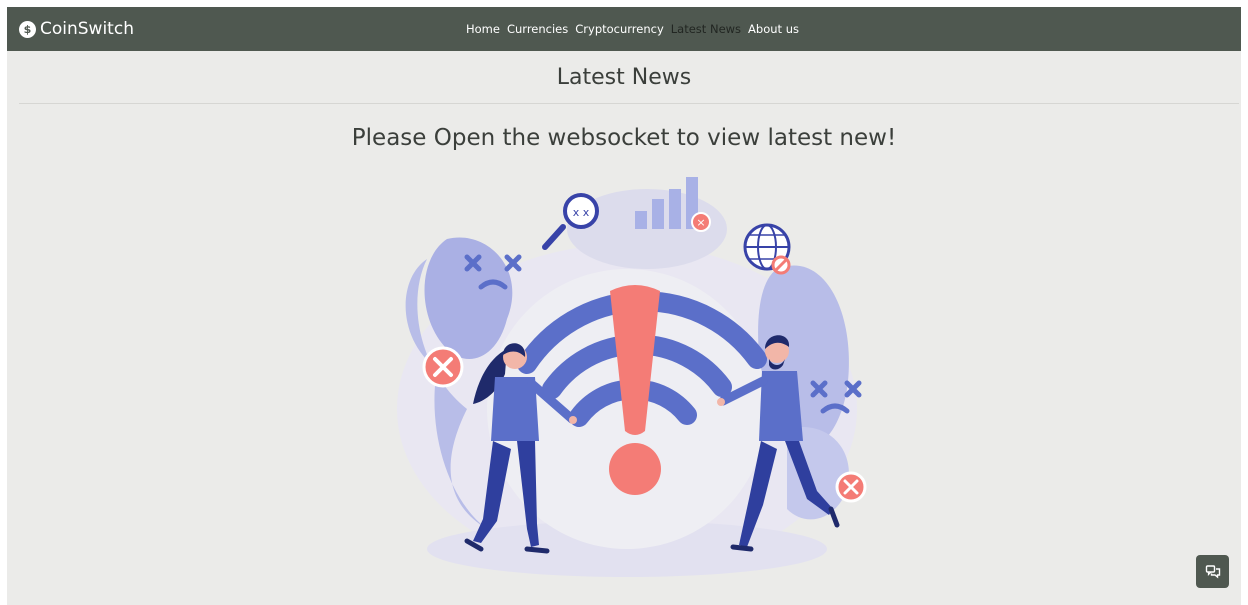 The width and height of the screenshot is (1248, 605). I want to click on brand-name: CoinSwitch, so click(87, 29).